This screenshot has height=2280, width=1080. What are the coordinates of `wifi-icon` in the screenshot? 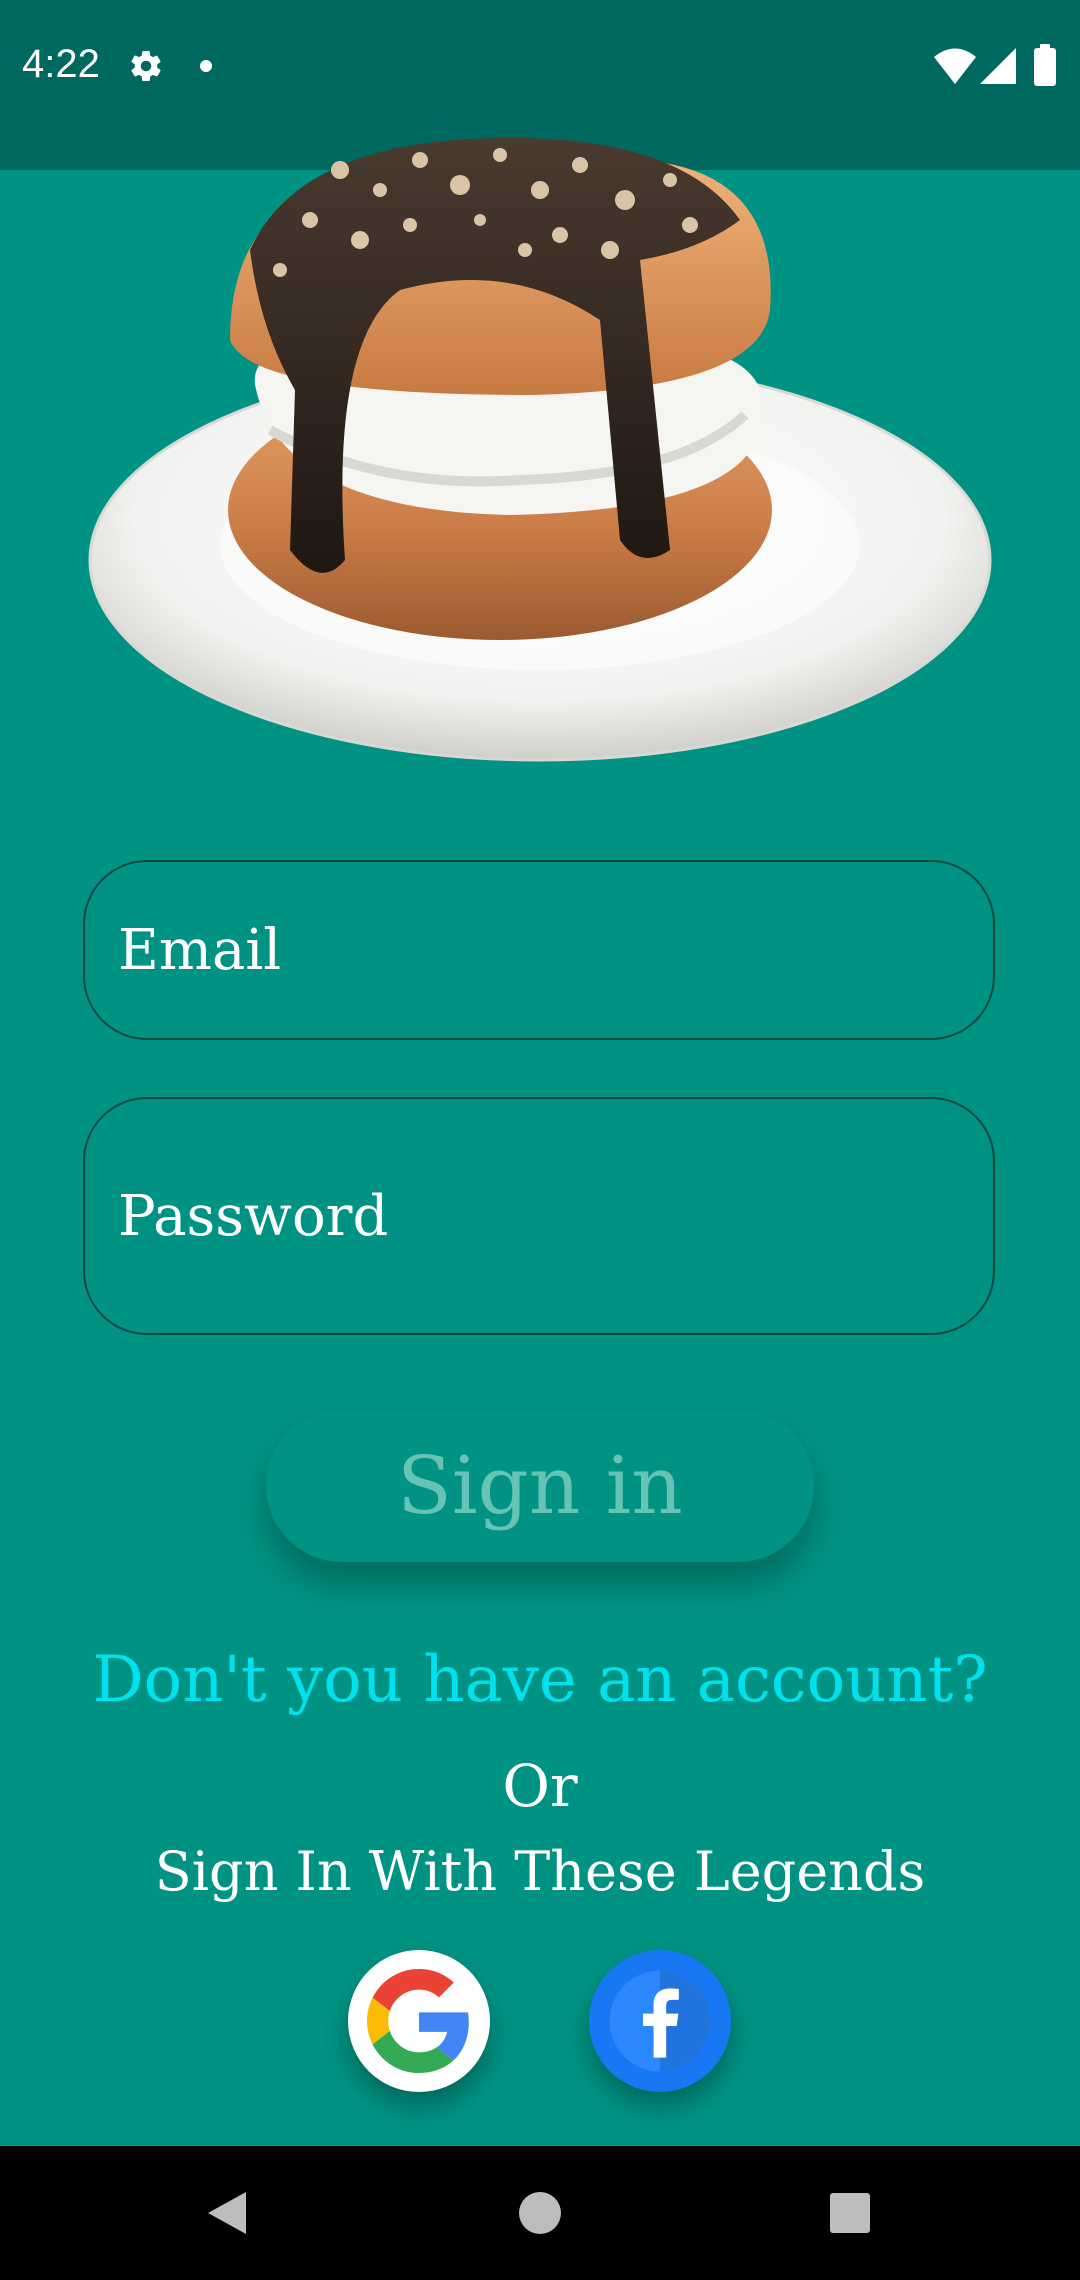 It's located at (955, 66).